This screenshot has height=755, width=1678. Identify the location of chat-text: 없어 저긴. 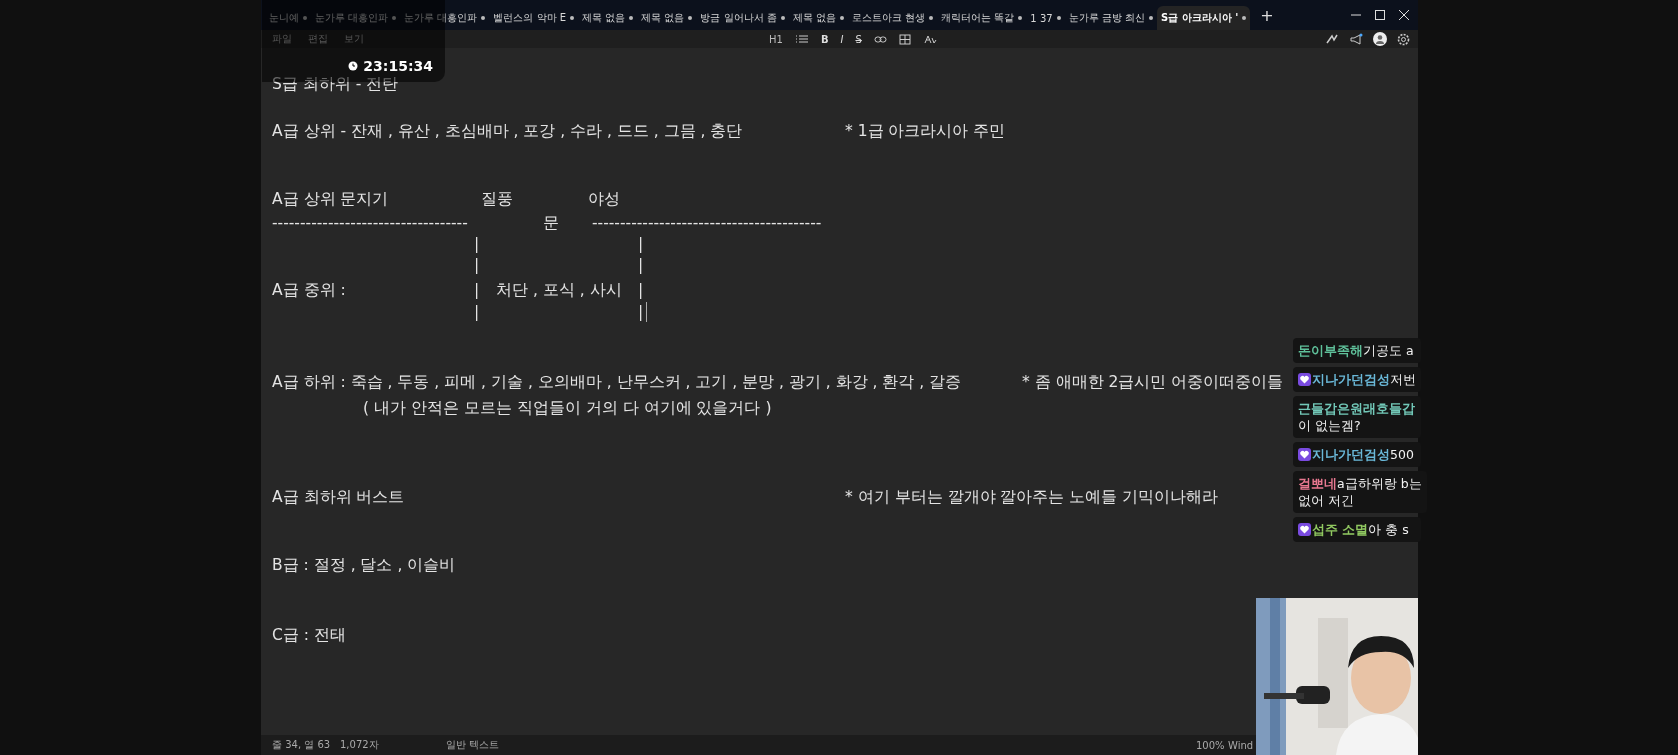
(1326, 500).